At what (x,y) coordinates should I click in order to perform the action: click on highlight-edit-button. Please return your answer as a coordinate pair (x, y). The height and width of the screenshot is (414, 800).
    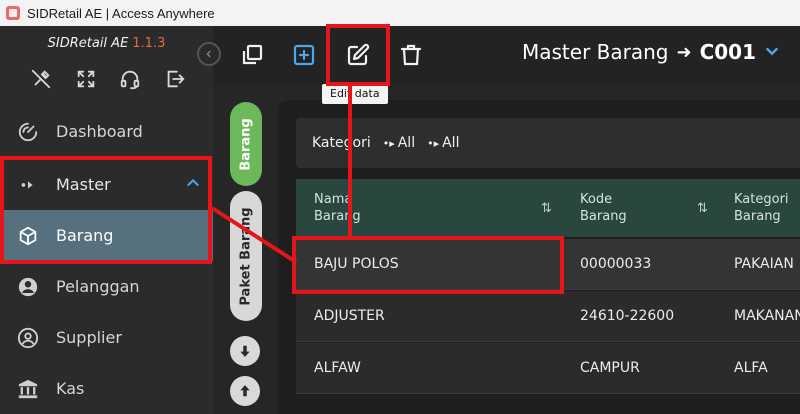
    Looking at the image, I should click on (358, 55).